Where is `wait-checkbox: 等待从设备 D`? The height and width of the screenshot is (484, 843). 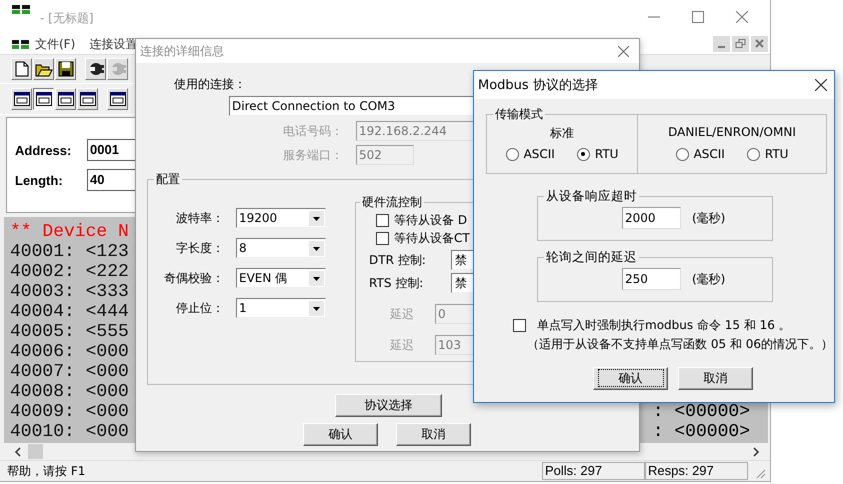
wait-checkbox: 等待从设备 D is located at coordinates (422, 220).